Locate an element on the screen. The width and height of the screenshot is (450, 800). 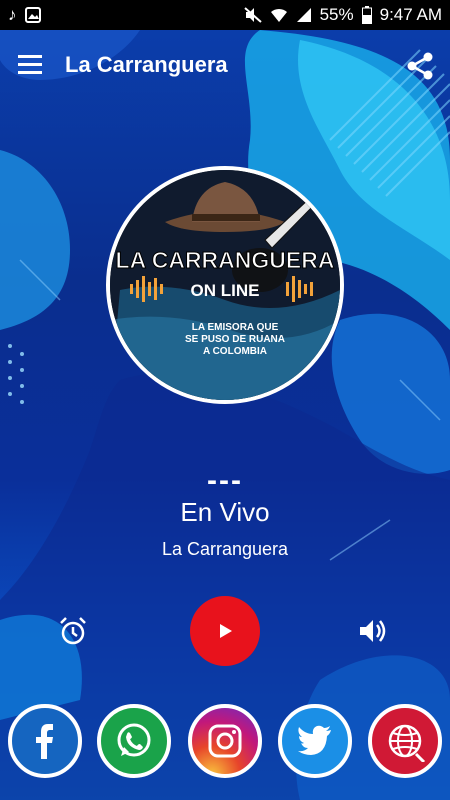
facebook-button is located at coordinates (45, 741).